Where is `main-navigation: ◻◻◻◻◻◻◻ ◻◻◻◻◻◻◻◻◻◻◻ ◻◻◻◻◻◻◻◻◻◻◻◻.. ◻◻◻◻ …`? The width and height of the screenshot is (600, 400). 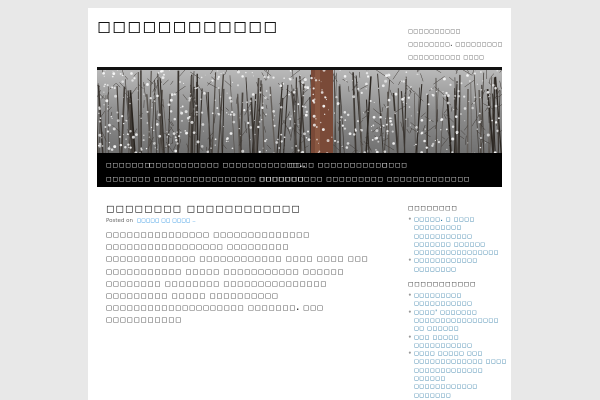 main-navigation: ◻◻◻◻◻◻◻ ◻◻◻◻◻◻◻◻◻◻◻ ◻◻◻◻◻◻◻◻◻◻◻◻.. ◻◻◻◻ … is located at coordinates (299, 170).